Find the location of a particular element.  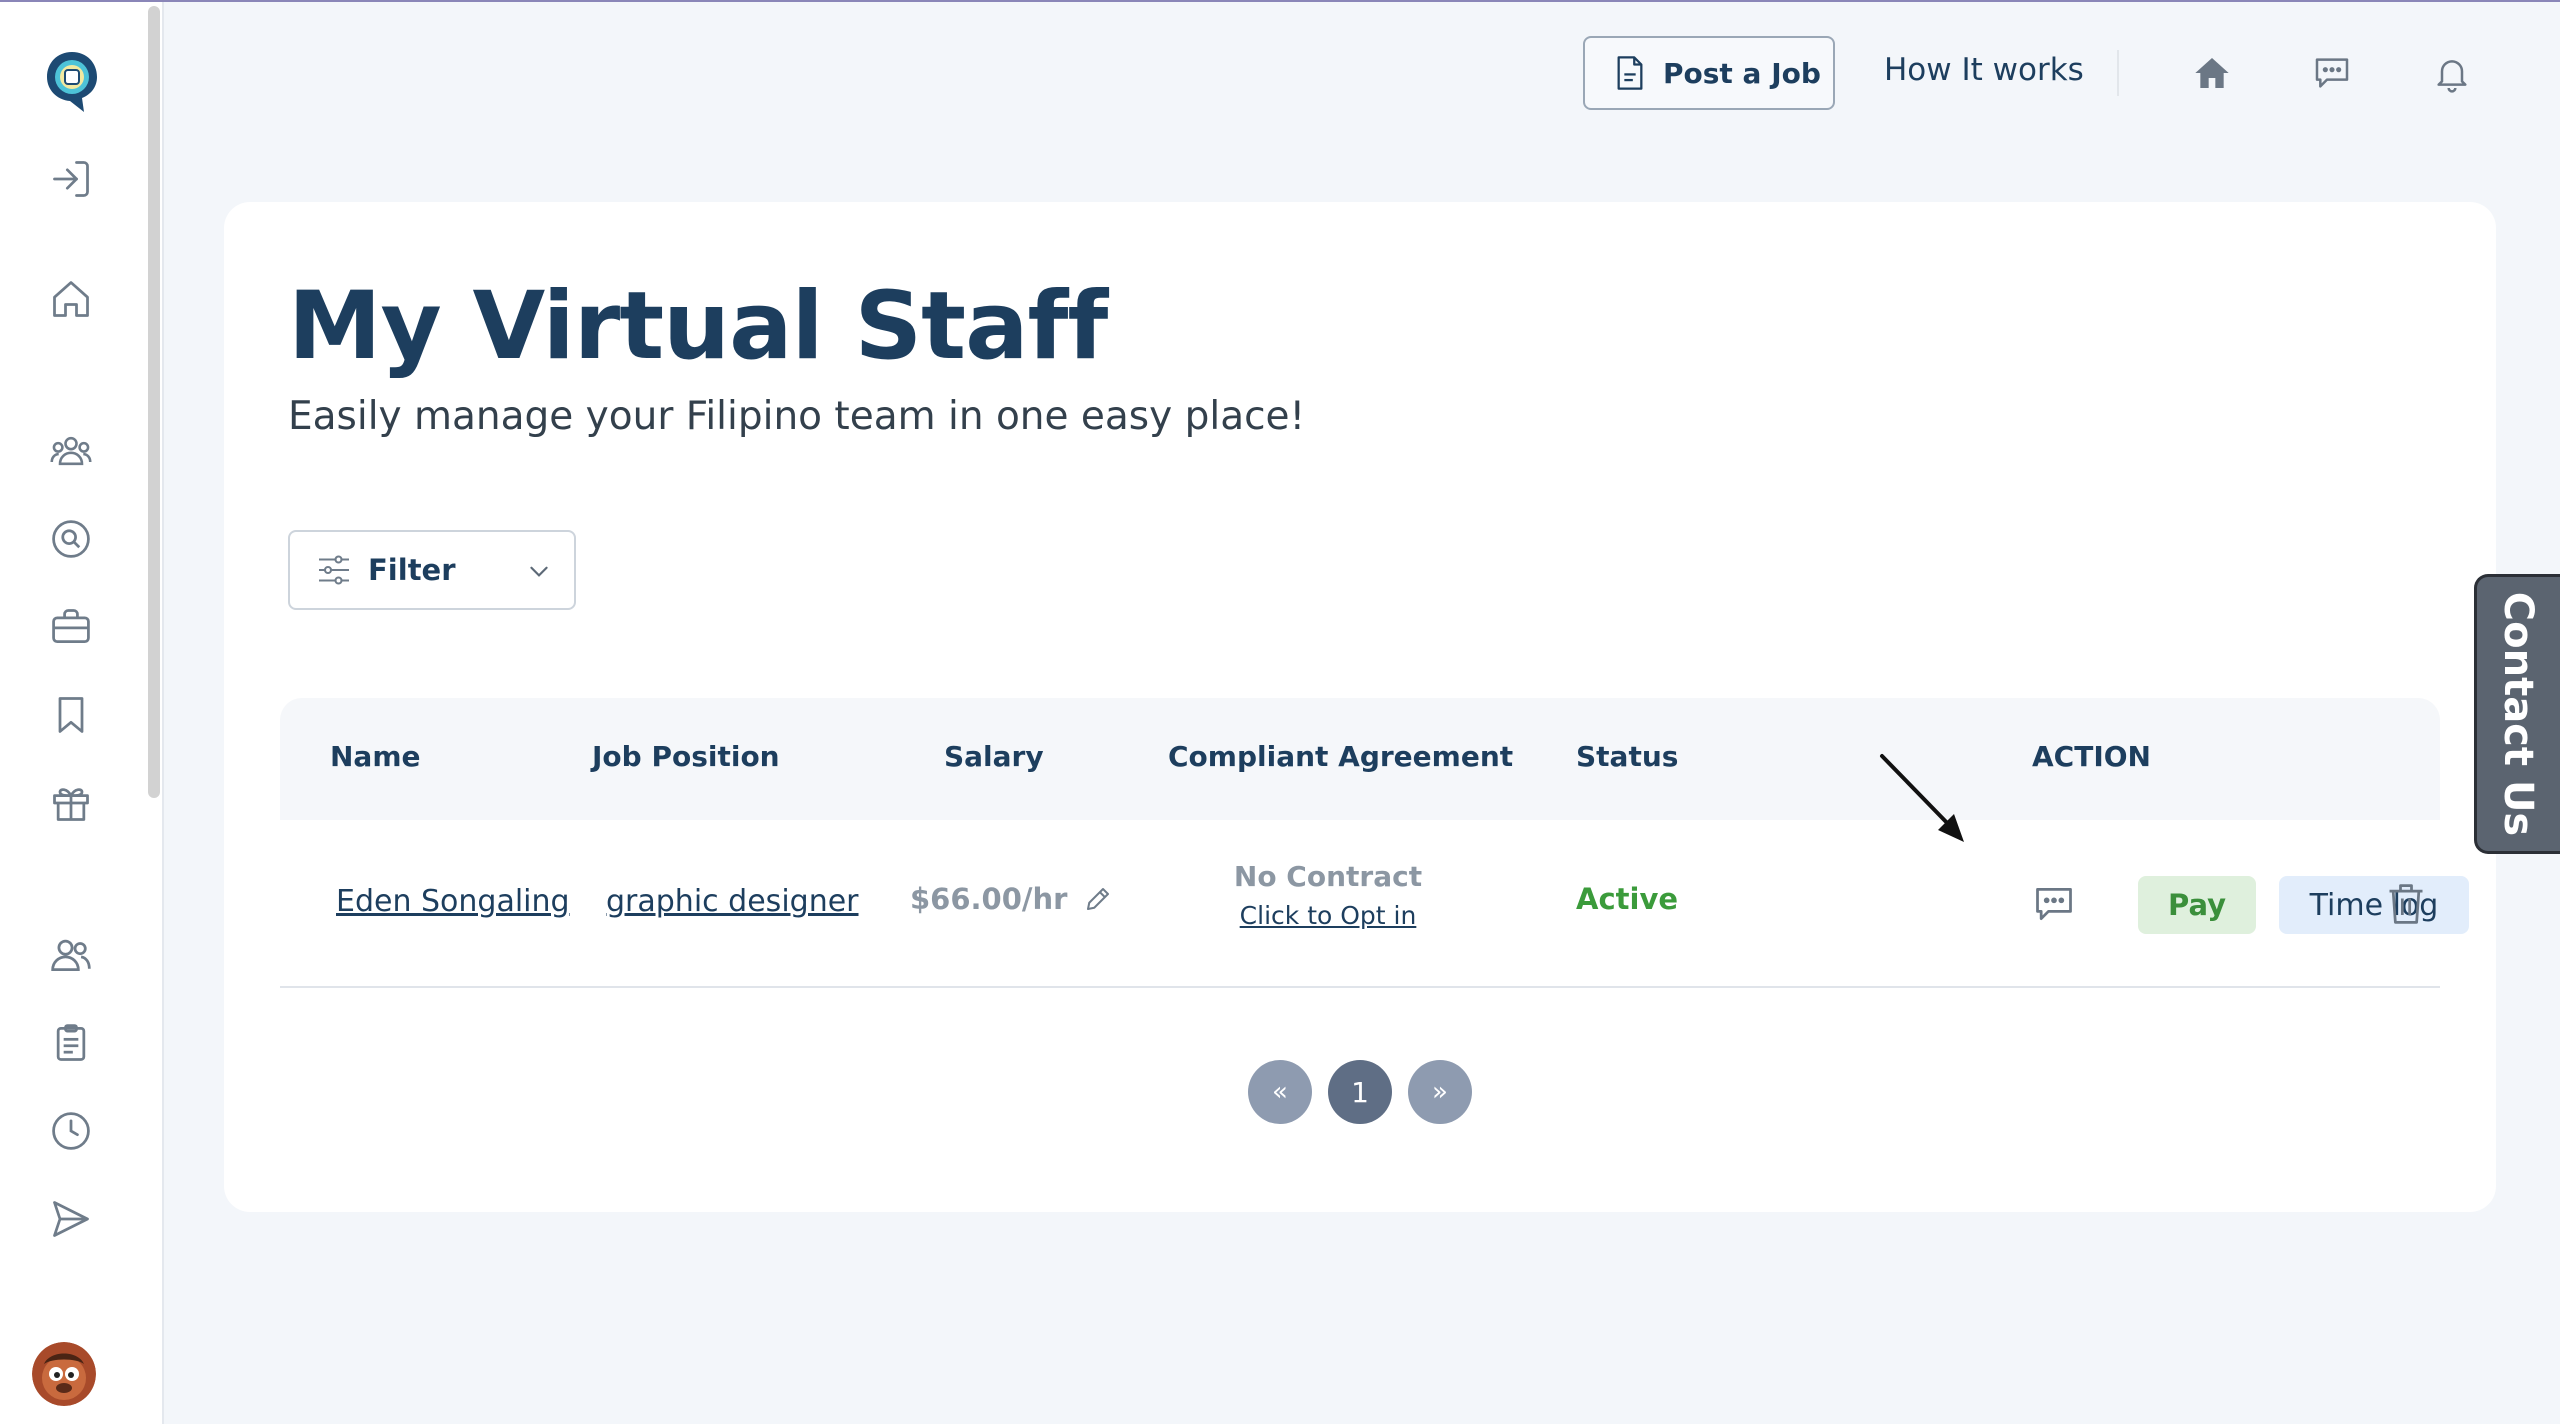

home-filled-icon is located at coordinates (2212, 73).